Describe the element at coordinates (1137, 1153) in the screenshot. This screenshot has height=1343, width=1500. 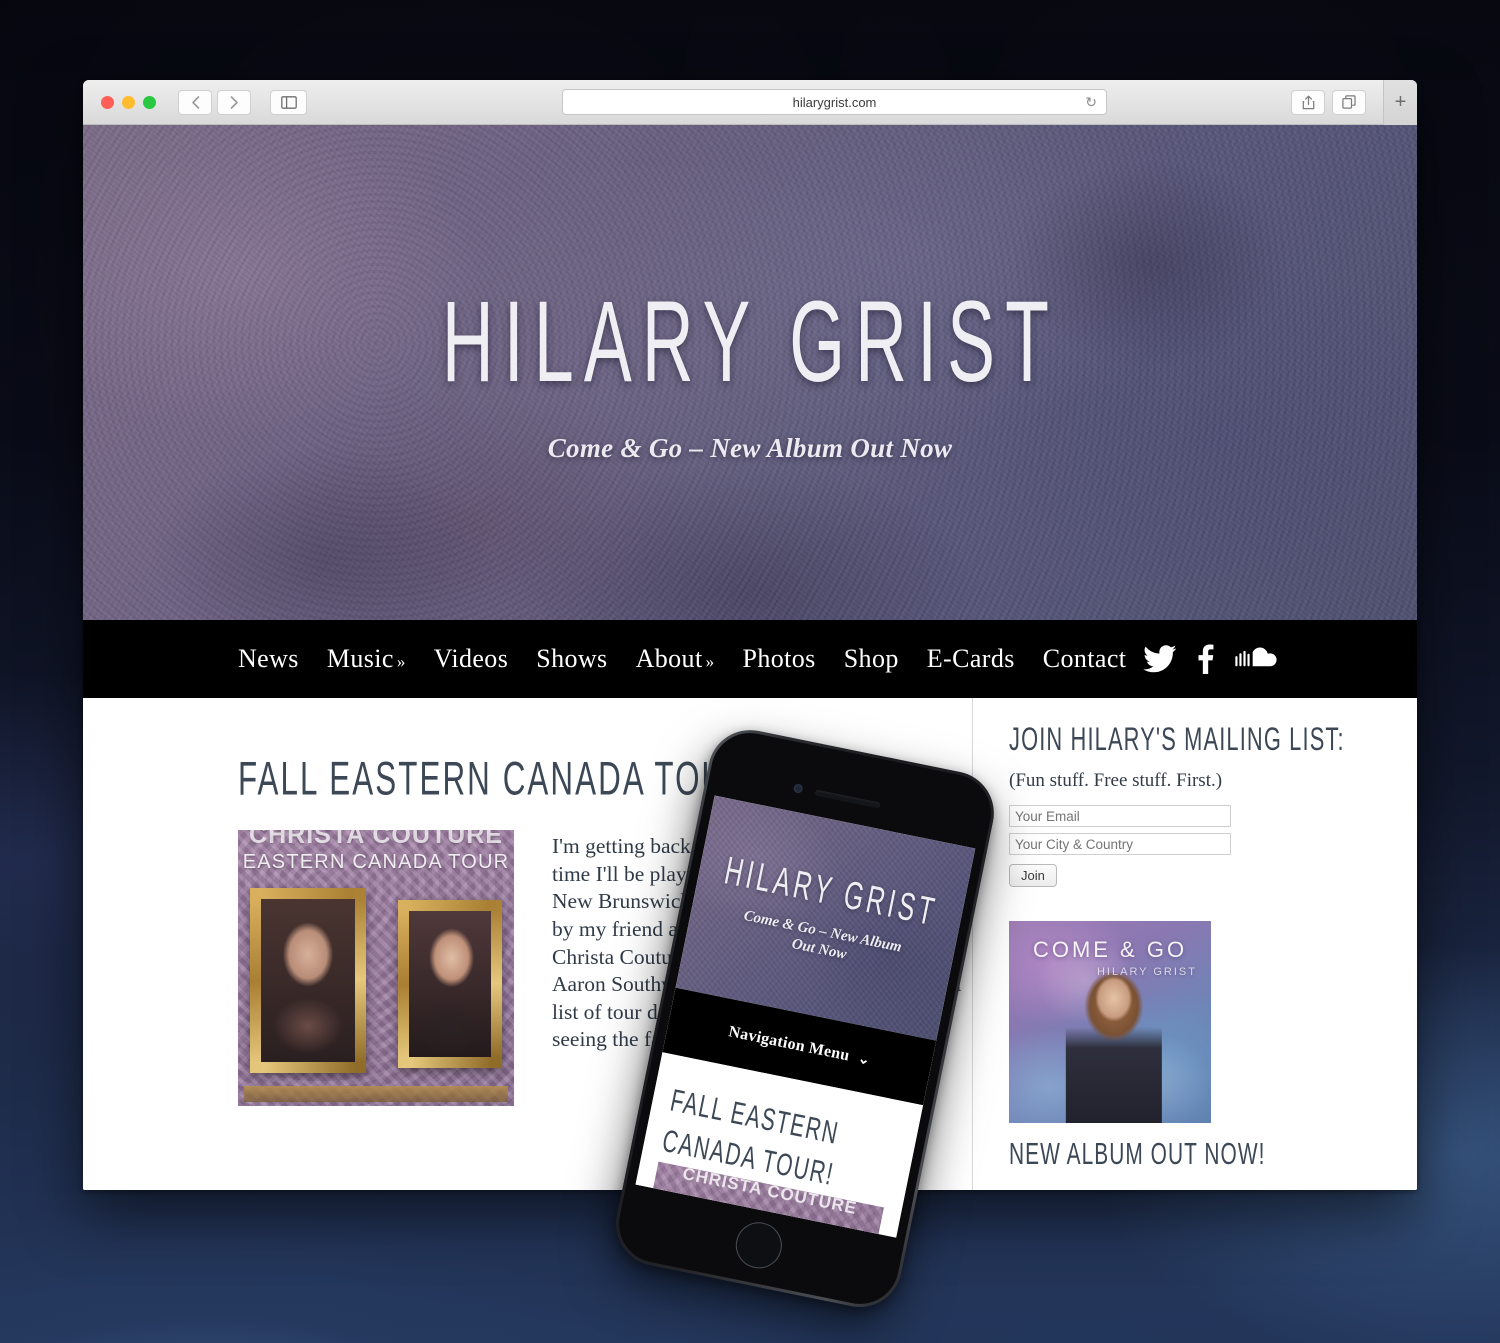
I see `album-caption: NEW ALBUM OUT NOW!` at that location.